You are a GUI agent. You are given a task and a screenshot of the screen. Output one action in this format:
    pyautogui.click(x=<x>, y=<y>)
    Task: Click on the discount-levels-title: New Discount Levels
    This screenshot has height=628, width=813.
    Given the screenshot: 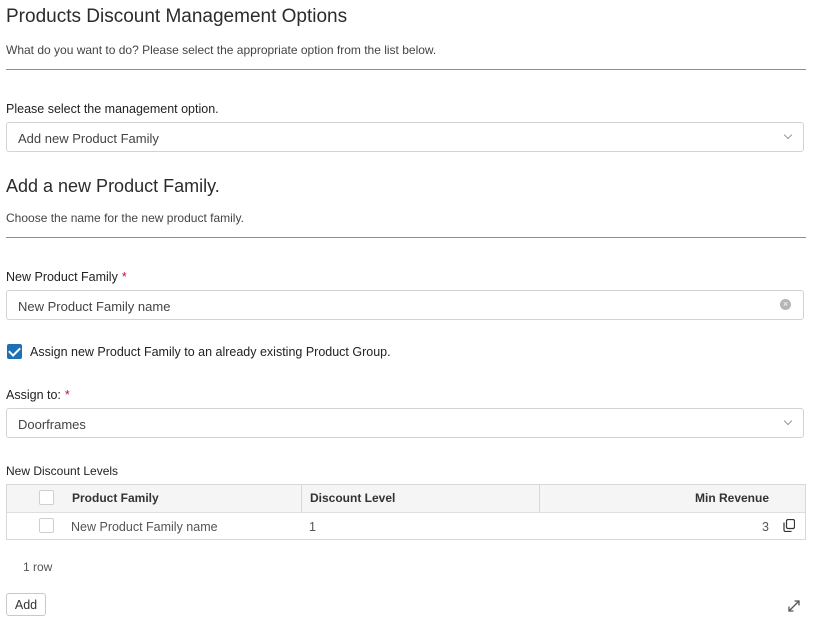 What is the action you would take?
    pyautogui.click(x=62, y=471)
    